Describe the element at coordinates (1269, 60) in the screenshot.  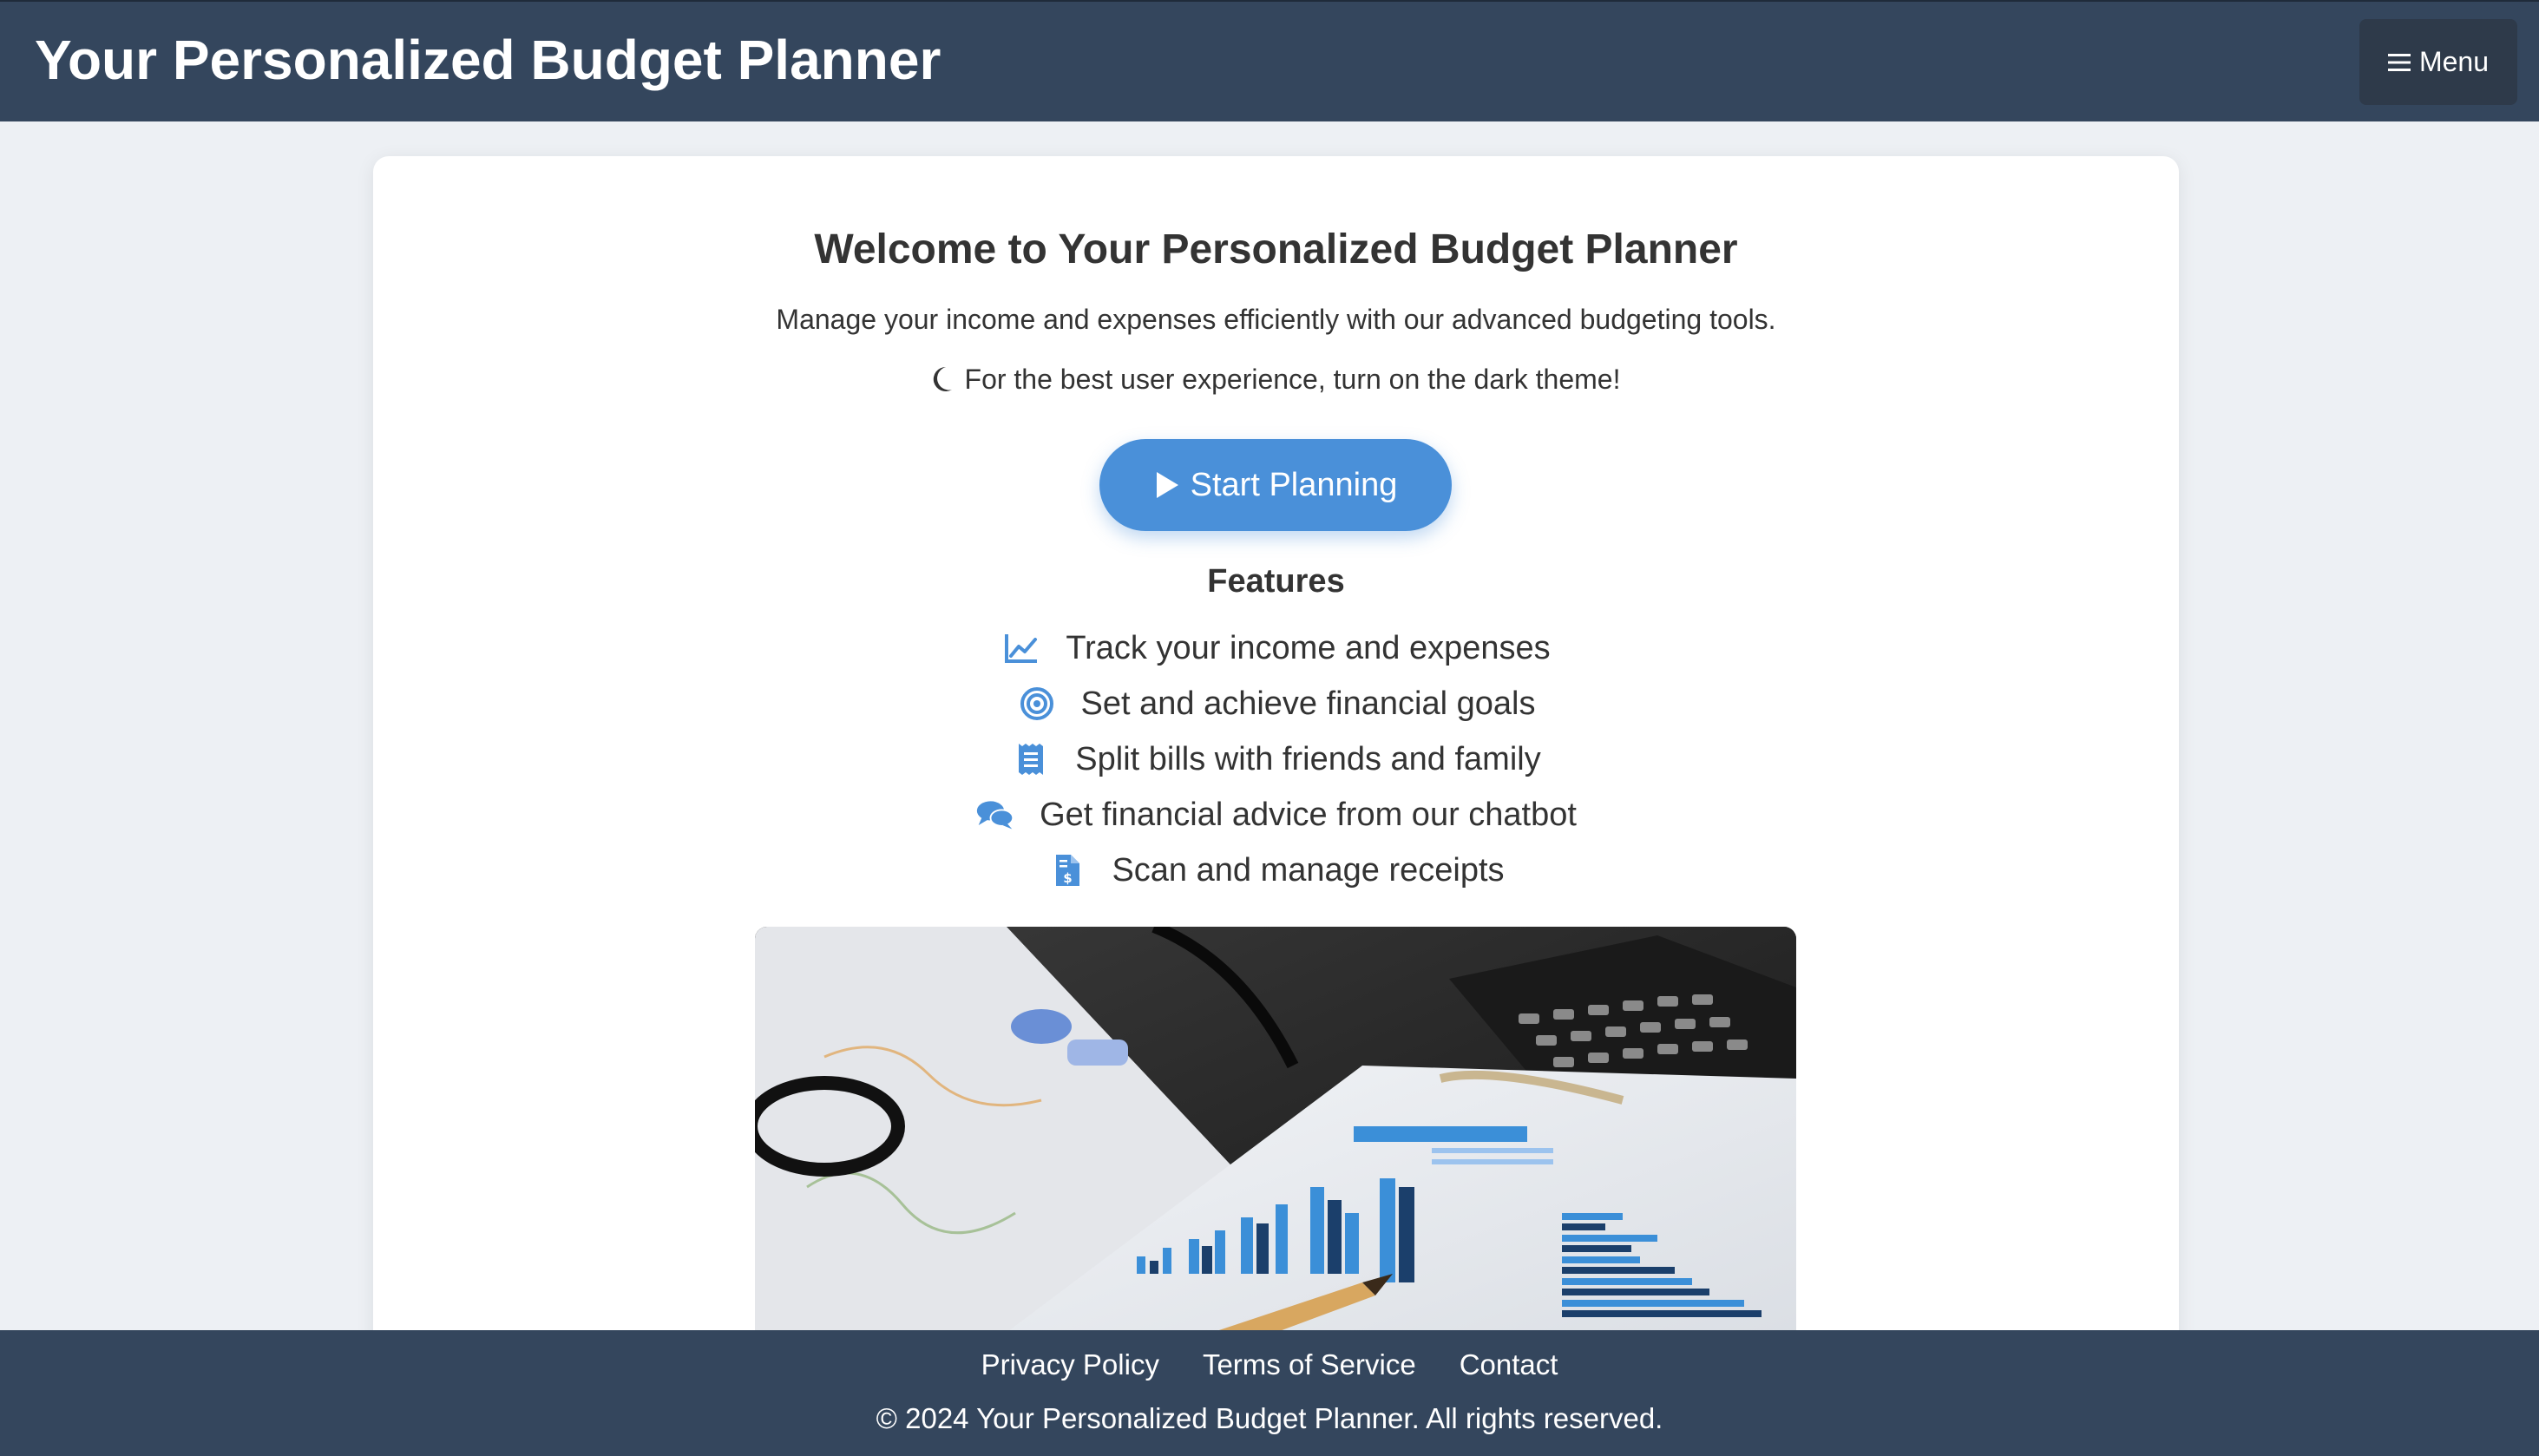
I see `header-bar: Your Personalized Budget Planner Menu` at that location.